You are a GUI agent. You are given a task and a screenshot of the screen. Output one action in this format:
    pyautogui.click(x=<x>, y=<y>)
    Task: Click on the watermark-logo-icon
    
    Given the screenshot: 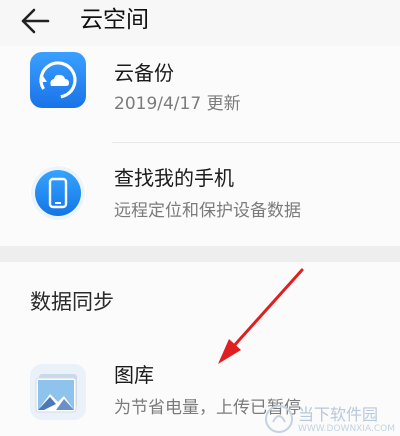 What is the action you would take?
    pyautogui.click(x=279, y=419)
    